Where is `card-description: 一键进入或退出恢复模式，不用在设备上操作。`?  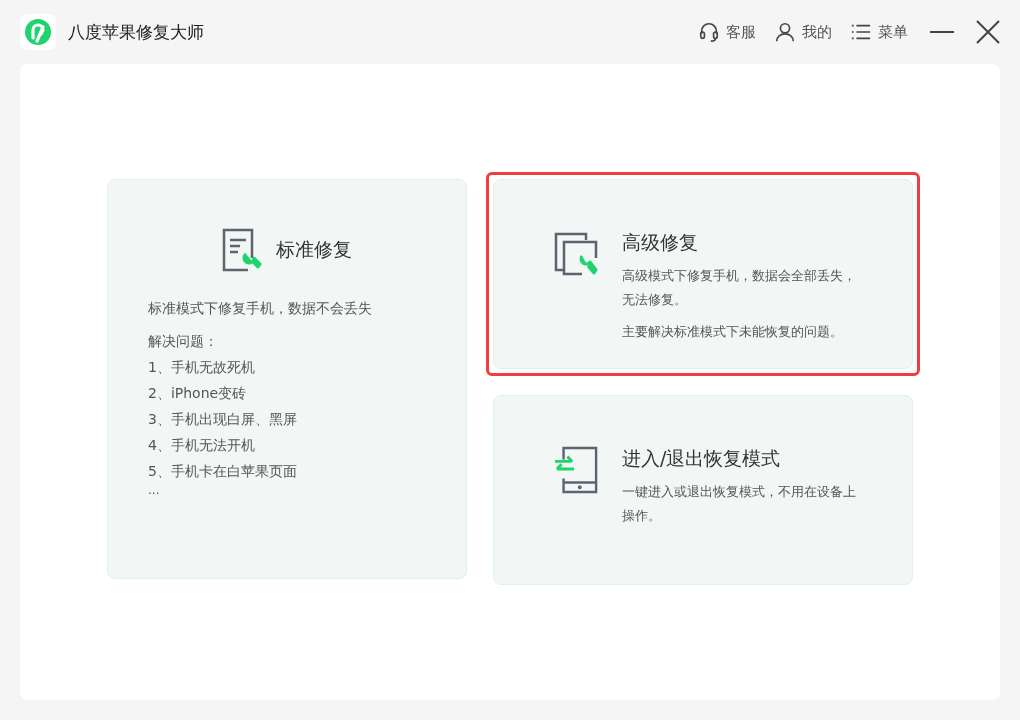
card-description: 一键进入或退出恢复模式，不用在设备上操作。 is located at coordinates (739, 504).